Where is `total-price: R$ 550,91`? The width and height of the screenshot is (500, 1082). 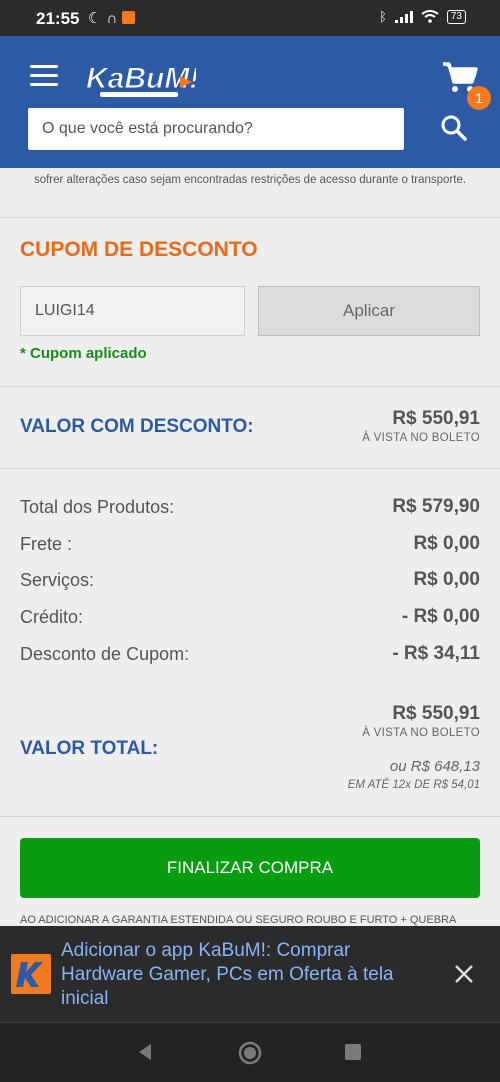
total-price: R$ 550,91 is located at coordinates (436, 713).